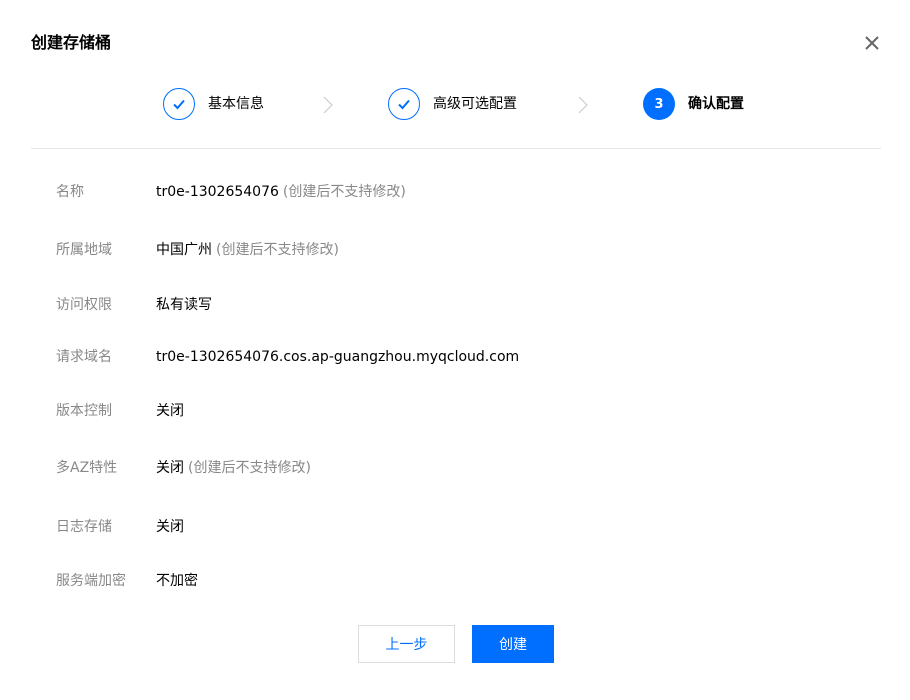  What do you see at coordinates (84, 357) in the screenshot?
I see `domain-label: 请求域名` at bounding box center [84, 357].